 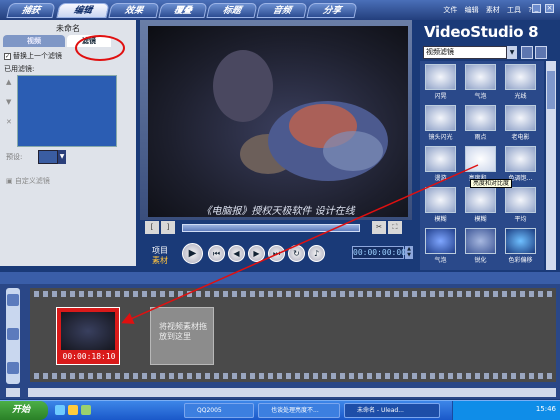 What do you see at coordinates (545, 409) in the screenshot?
I see `clock: 15:46` at bounding box center [545, 409].